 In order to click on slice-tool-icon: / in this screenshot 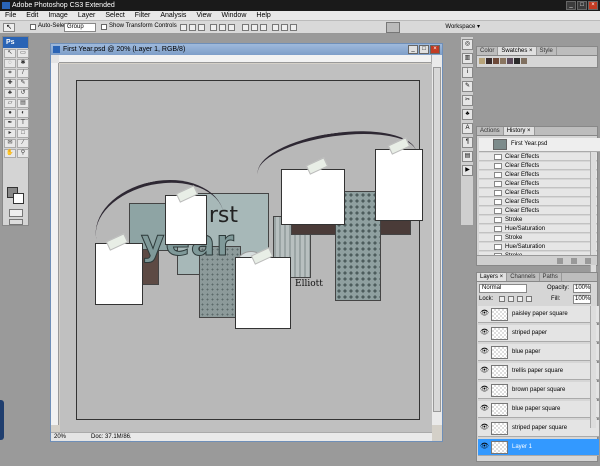, I will do `click(23, 73)`.